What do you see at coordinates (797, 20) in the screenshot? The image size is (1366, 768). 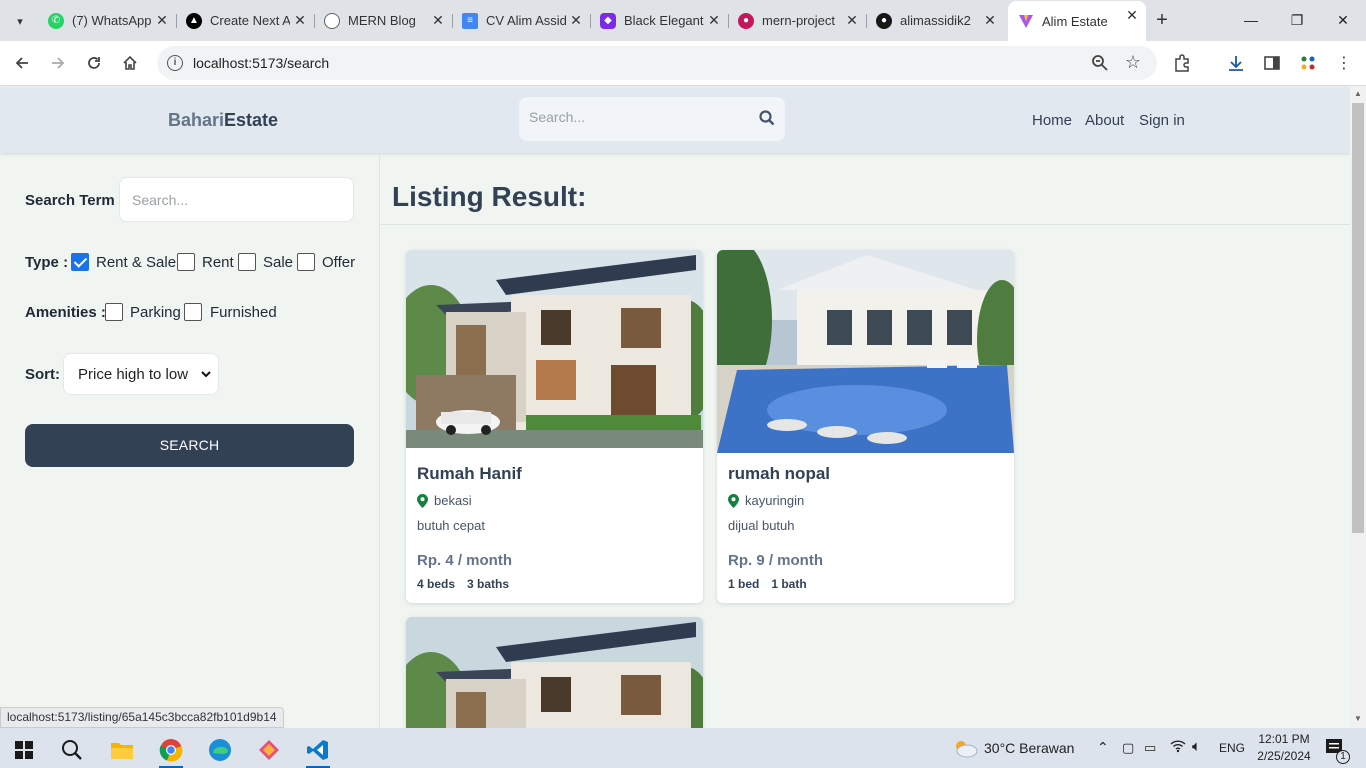 I see `tab-mern-project: ● mern-project ✕` at bounding box center [797, 20].